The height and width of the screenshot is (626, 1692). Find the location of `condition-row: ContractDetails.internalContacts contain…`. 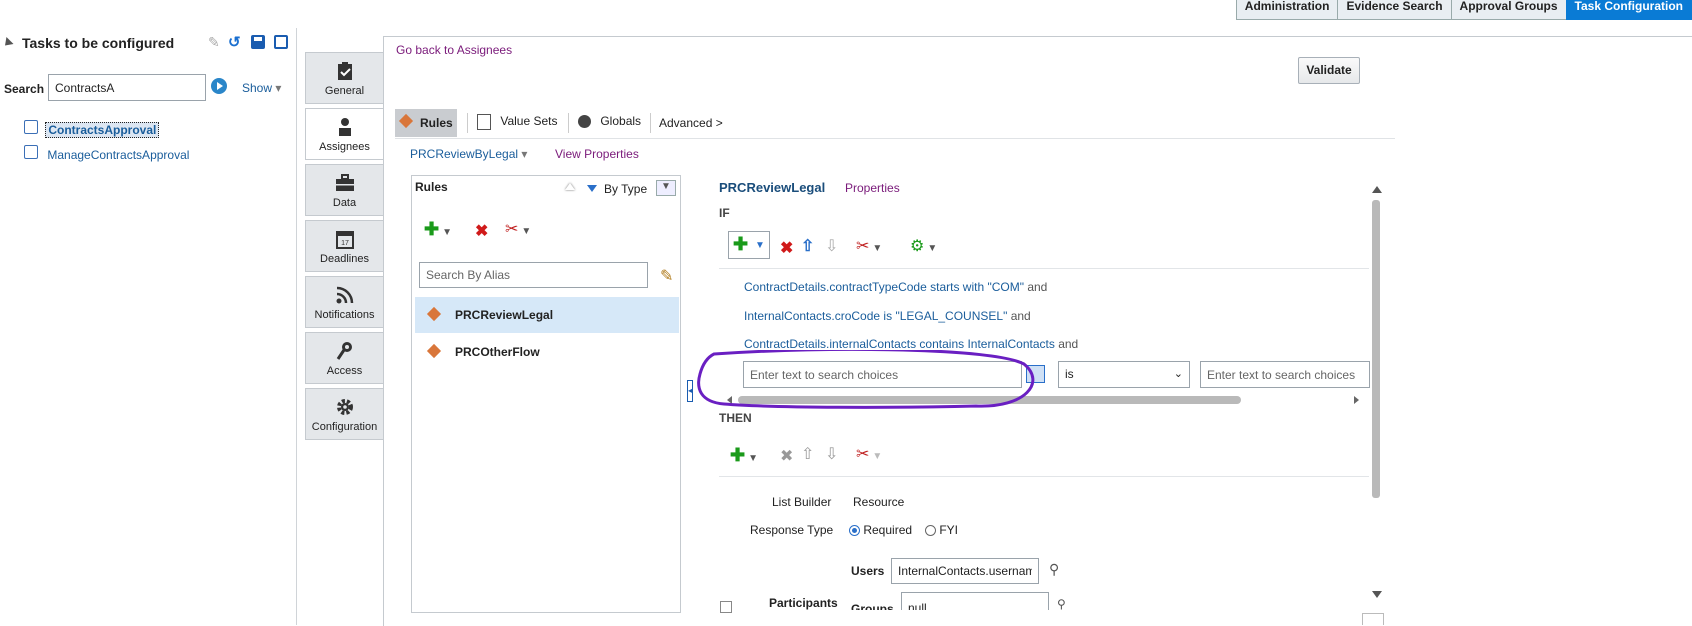

condition-row: ContractDetails.internalContacts contain… is located at coordinates (911, 344).